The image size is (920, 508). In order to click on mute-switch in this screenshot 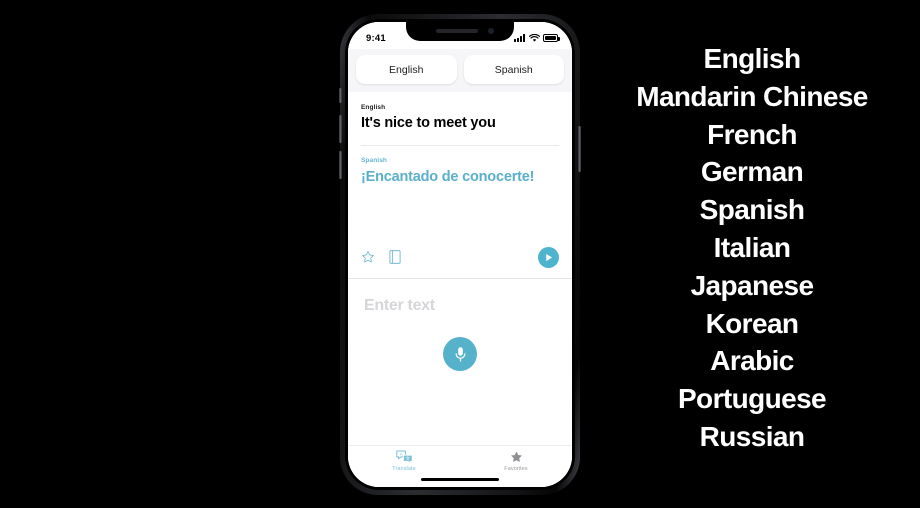, I will do `click(340, 95)`.